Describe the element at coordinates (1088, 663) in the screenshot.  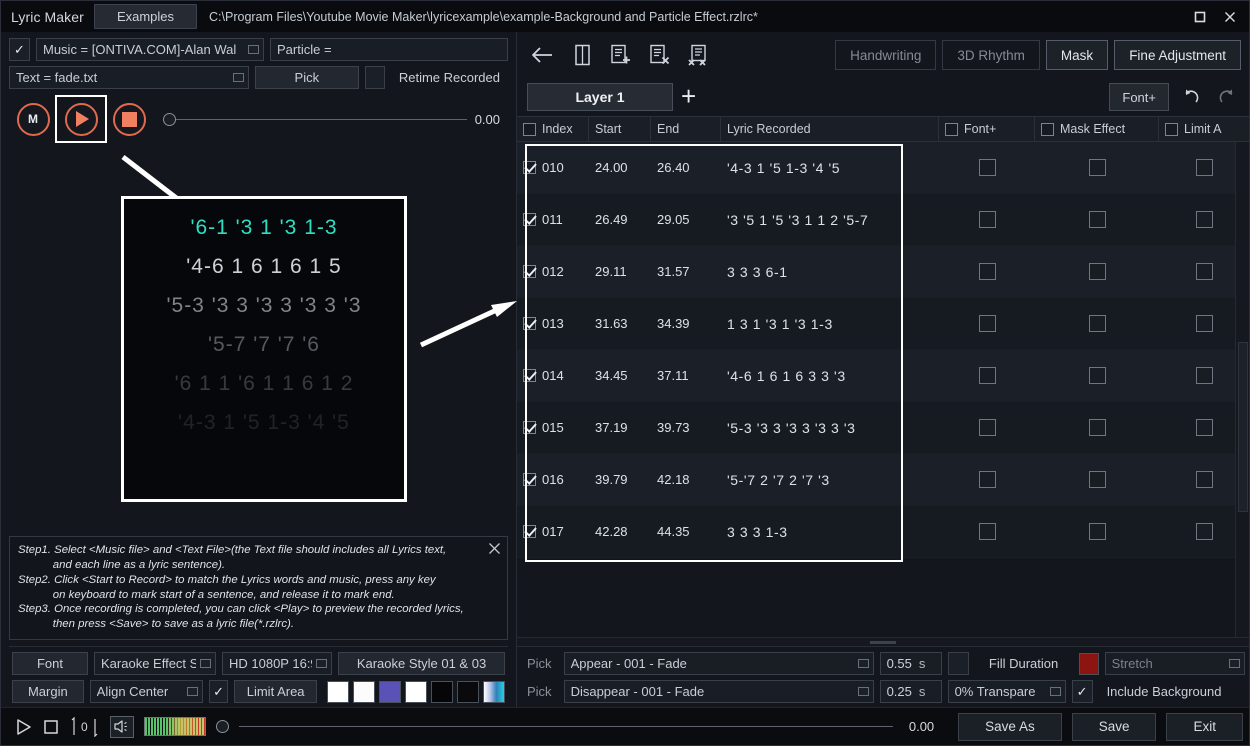
I see `stretch-color-swatch` at that location.